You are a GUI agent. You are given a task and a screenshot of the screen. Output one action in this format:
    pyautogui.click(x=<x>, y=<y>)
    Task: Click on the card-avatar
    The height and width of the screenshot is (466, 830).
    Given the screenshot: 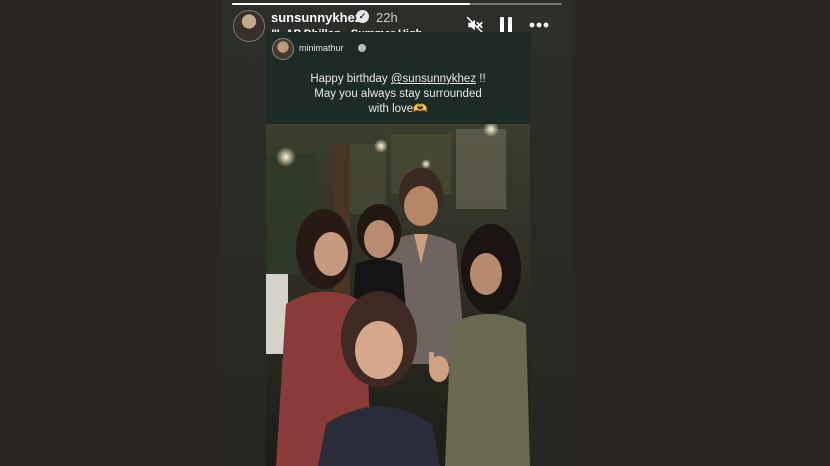 What is the action you would take?
    pyautogui.click(x=283, y=49)
    